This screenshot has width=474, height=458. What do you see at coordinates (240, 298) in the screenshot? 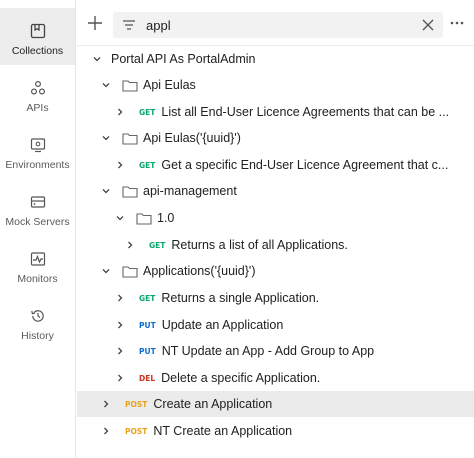
I see `request-name: Returns a single Application.` at bounding box center [240, 298].